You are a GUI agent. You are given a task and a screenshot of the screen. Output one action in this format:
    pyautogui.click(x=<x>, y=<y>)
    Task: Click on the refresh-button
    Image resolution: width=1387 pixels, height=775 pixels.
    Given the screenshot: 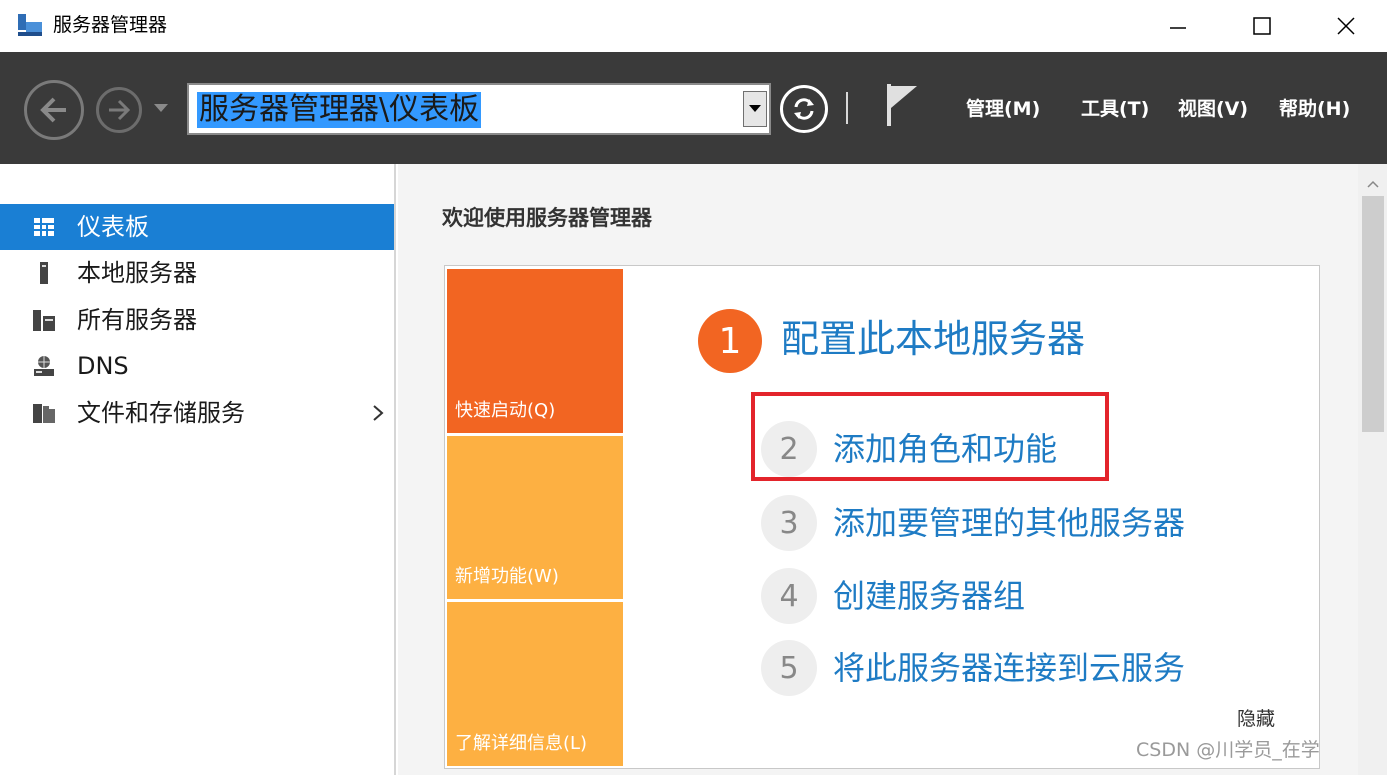 What is the action you would take?
    pyautogui.click(x=804, y=109)
    